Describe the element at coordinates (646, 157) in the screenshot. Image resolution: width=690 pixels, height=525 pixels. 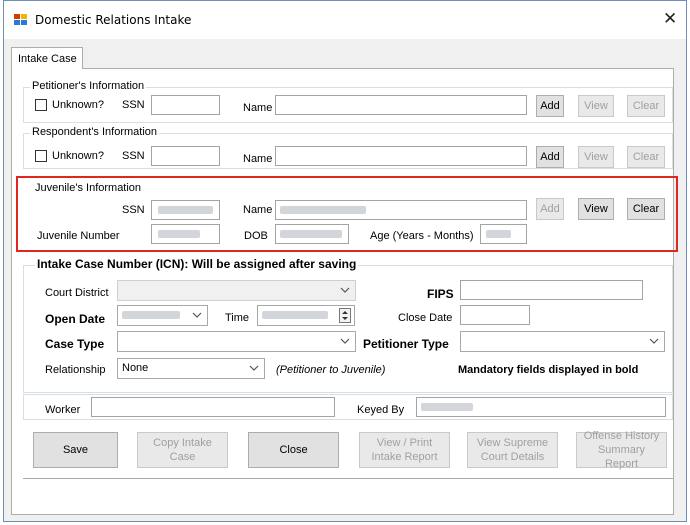
I see `respondent-clear-button: Clear` at that location.